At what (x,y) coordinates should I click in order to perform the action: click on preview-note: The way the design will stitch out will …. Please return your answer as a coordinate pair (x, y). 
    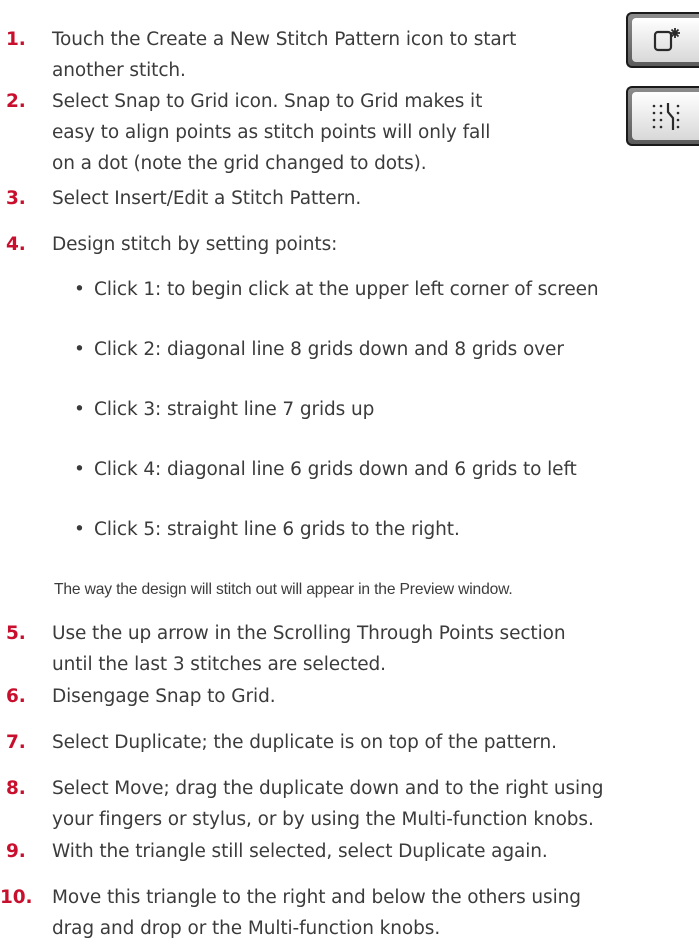
    Looking at the image, I should click on (283, 589).